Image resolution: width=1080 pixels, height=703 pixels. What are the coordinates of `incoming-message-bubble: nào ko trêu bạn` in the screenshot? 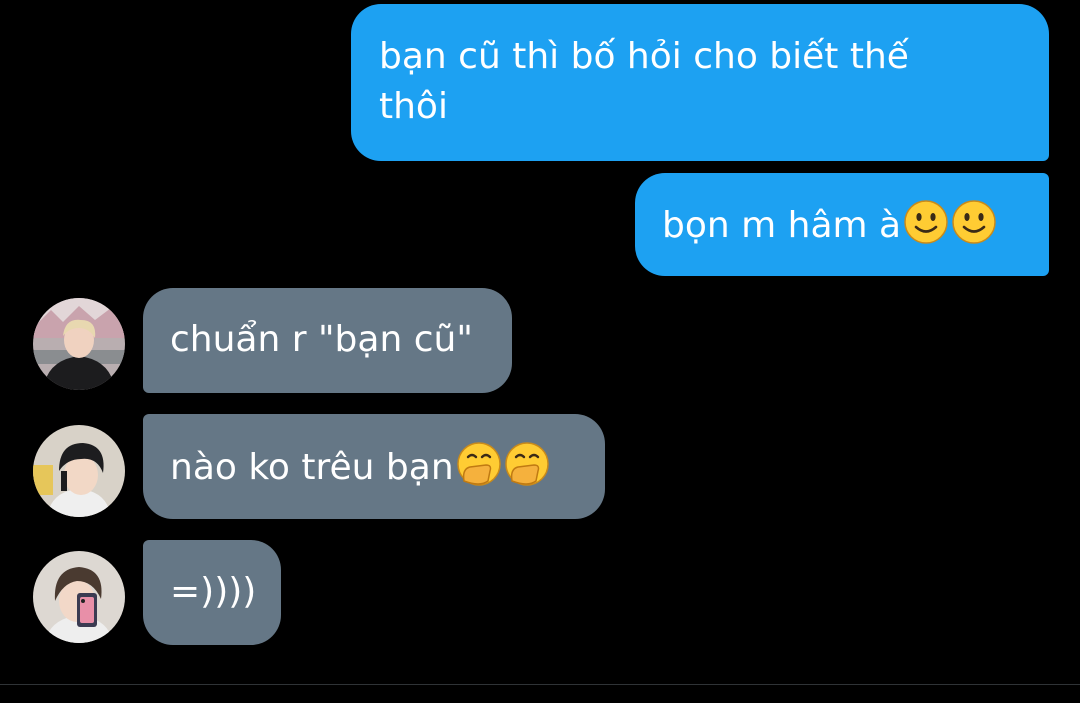 It's located at (374, 466).